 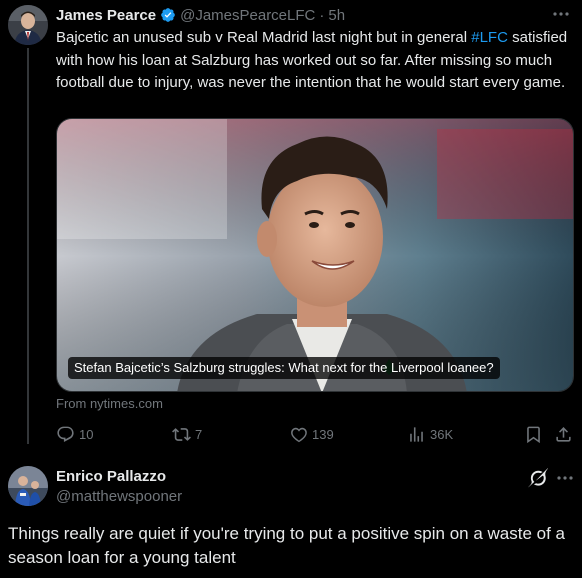 I want to click on share-icon, so click(x=563, y=434).